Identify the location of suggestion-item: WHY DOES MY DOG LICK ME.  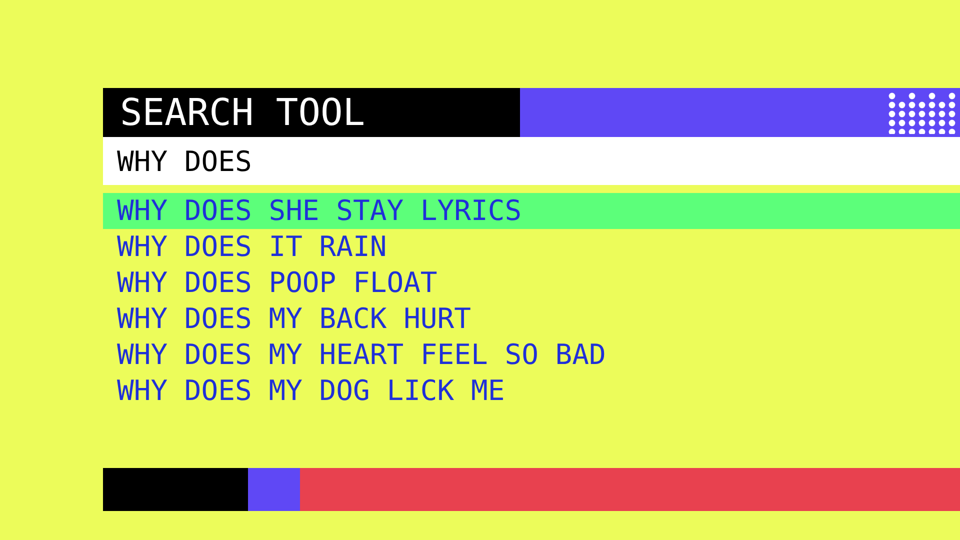
(531, 391).